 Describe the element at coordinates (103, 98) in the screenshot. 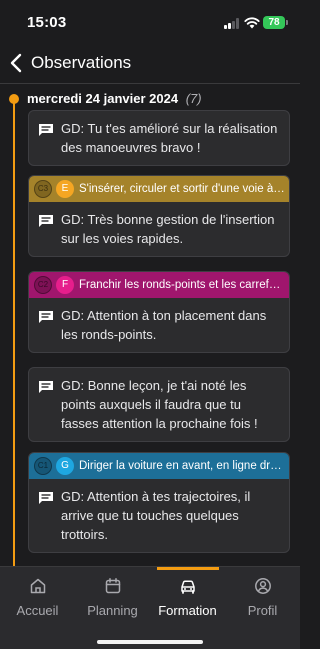

I see `day-date: mercredi 24 janvier 2024` at that location.